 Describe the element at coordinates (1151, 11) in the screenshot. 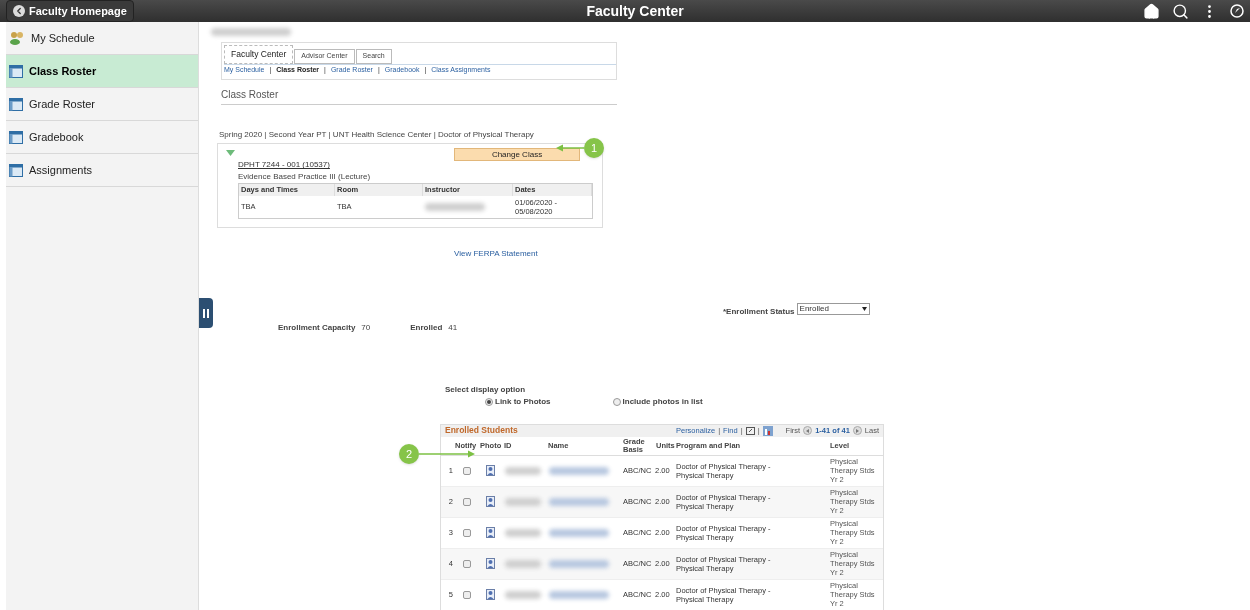

I see `home-icon` at that location.